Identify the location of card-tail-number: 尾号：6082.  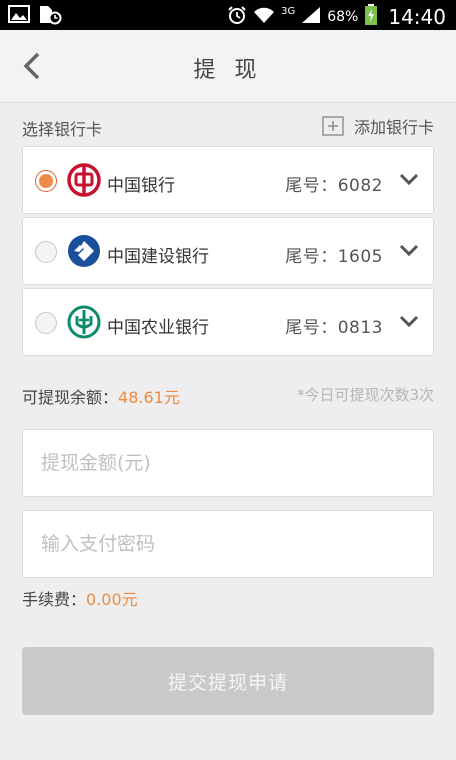
(334, 186).